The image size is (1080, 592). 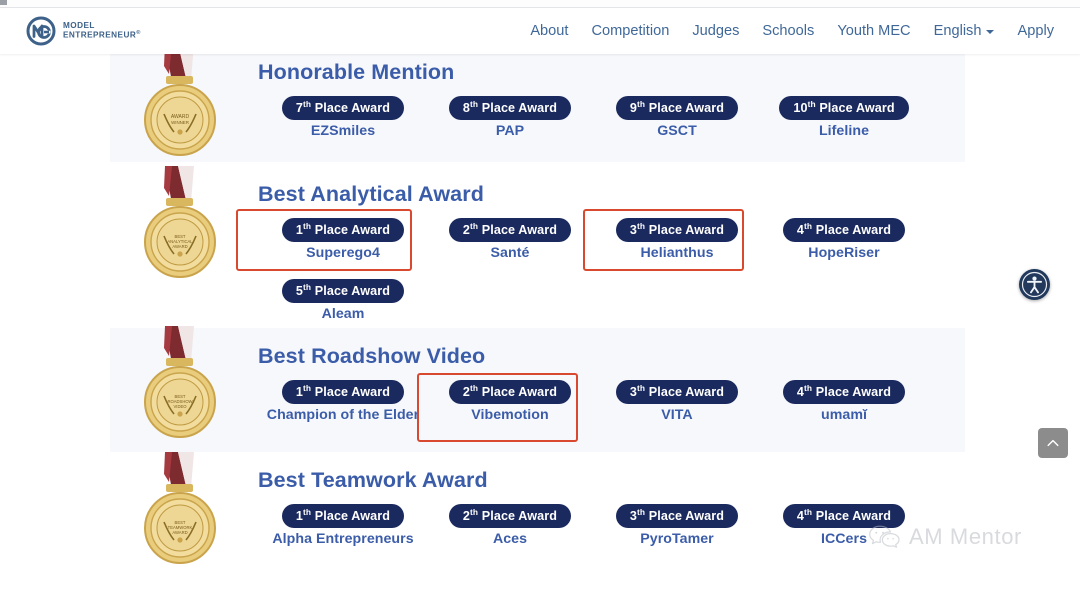 I want to click on nav-label: Youth MEC, so click(x=874, y=31).